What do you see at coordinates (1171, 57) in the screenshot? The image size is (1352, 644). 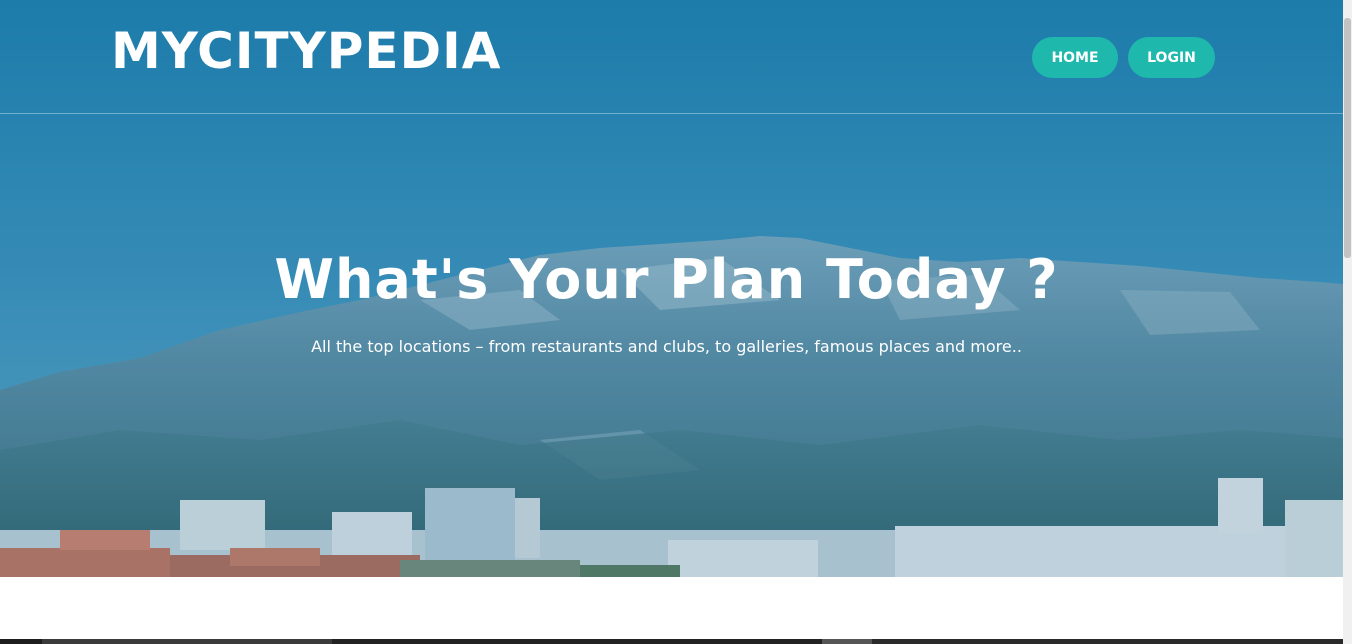 I see `nav-login-button: LOGIN` at bounding box center [1171, 57].